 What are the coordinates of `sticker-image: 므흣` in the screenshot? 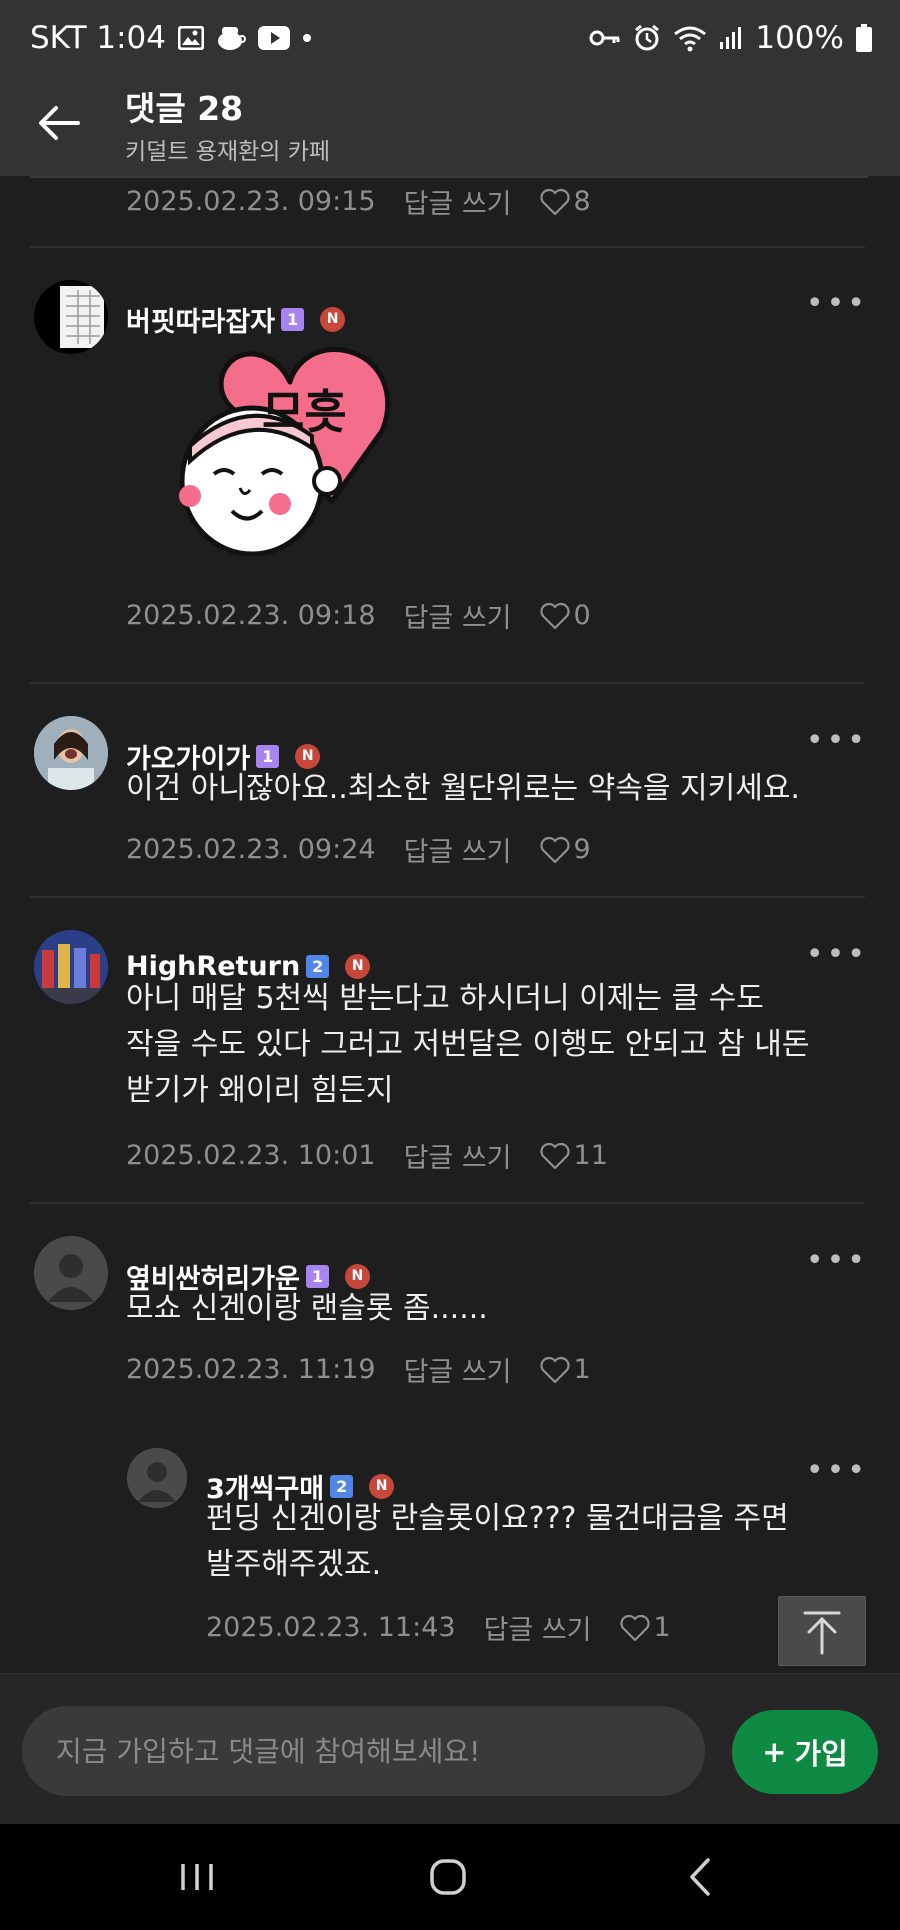 It's located at (282, 456).